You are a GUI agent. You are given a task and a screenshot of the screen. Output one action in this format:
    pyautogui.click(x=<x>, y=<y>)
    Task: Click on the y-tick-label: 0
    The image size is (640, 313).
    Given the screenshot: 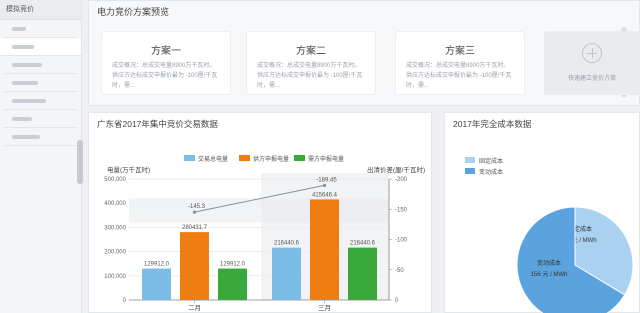 What is the action you would take?
    pyautogui.click(x=125, y=301)
    